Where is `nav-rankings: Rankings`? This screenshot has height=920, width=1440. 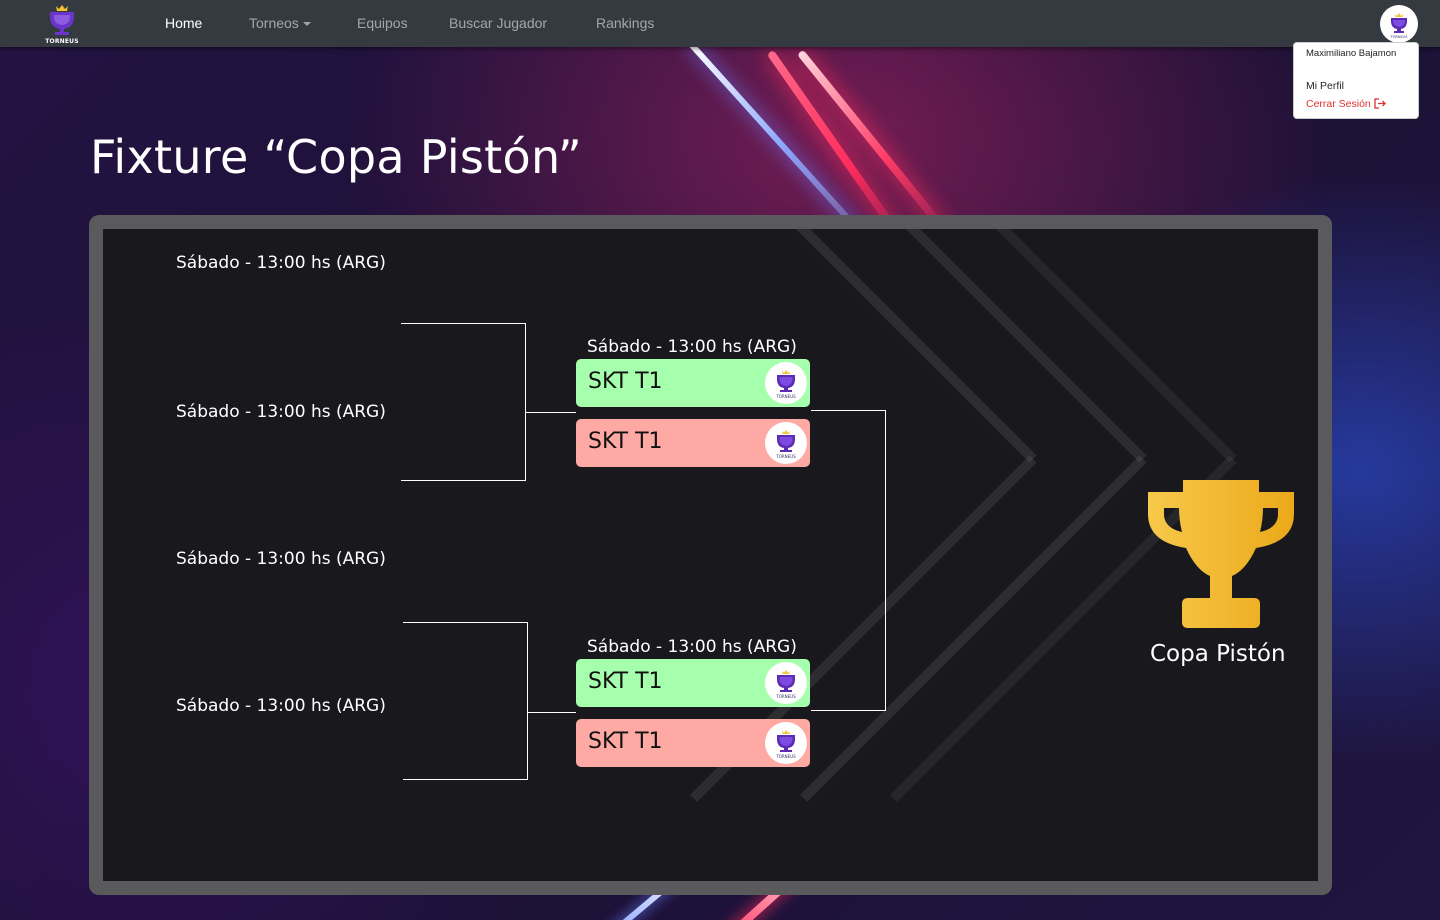
nav-rankings: Rankings is located at coordinates (625, 23).